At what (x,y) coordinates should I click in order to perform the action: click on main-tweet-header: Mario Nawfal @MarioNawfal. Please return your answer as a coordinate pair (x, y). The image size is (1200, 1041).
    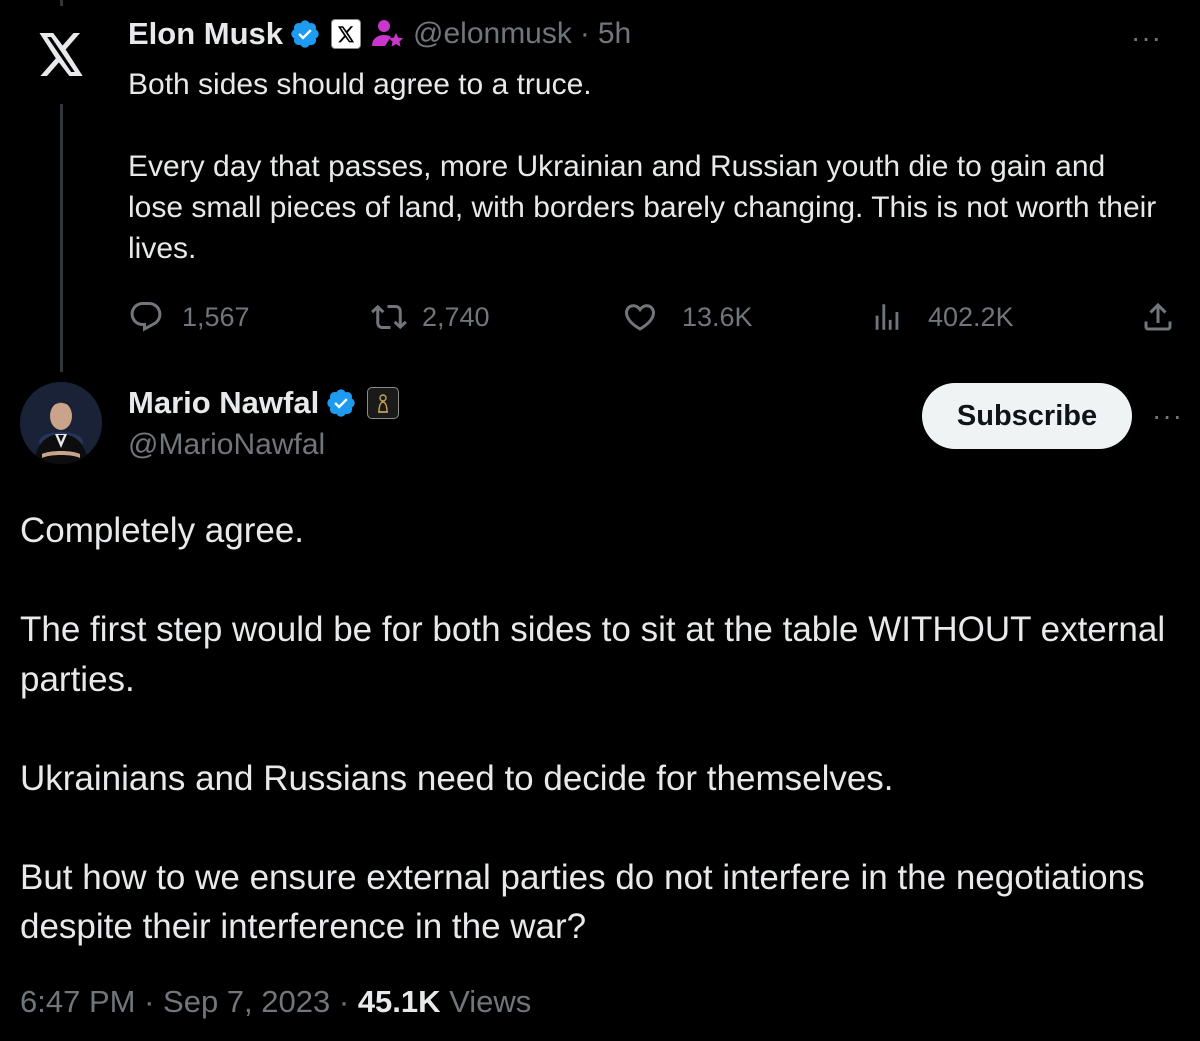
    Looking at the image, I should click on (264, 422).